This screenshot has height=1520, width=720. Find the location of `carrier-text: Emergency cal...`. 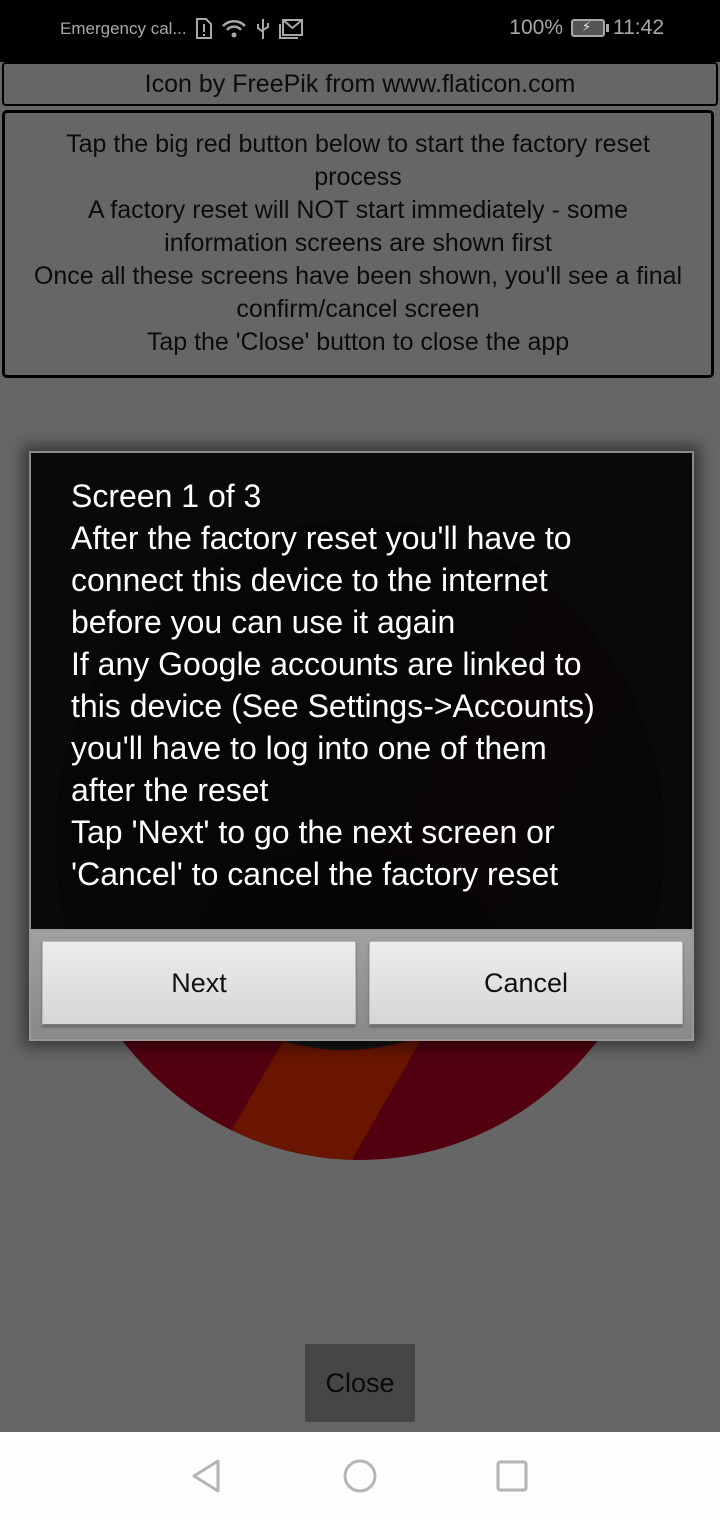

carrier-text: Emergency cal... is located at coordinates (123, 28).